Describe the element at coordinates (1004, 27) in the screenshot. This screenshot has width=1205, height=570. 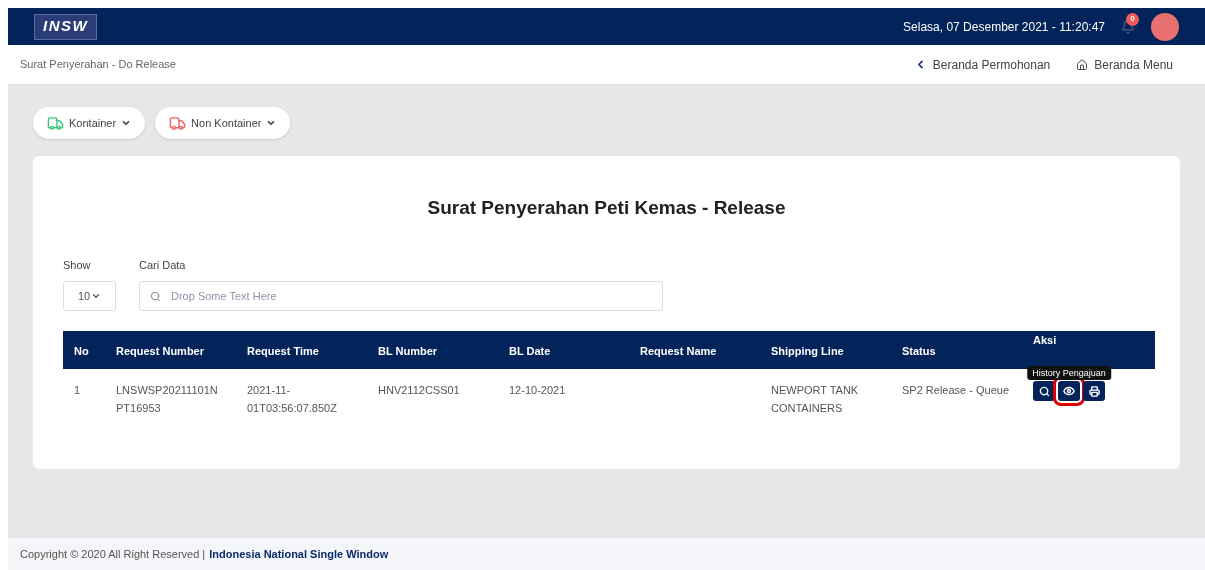
I see `datetime-text: Selasa, 07 Desember 2021 - 11:20:47` at that location.